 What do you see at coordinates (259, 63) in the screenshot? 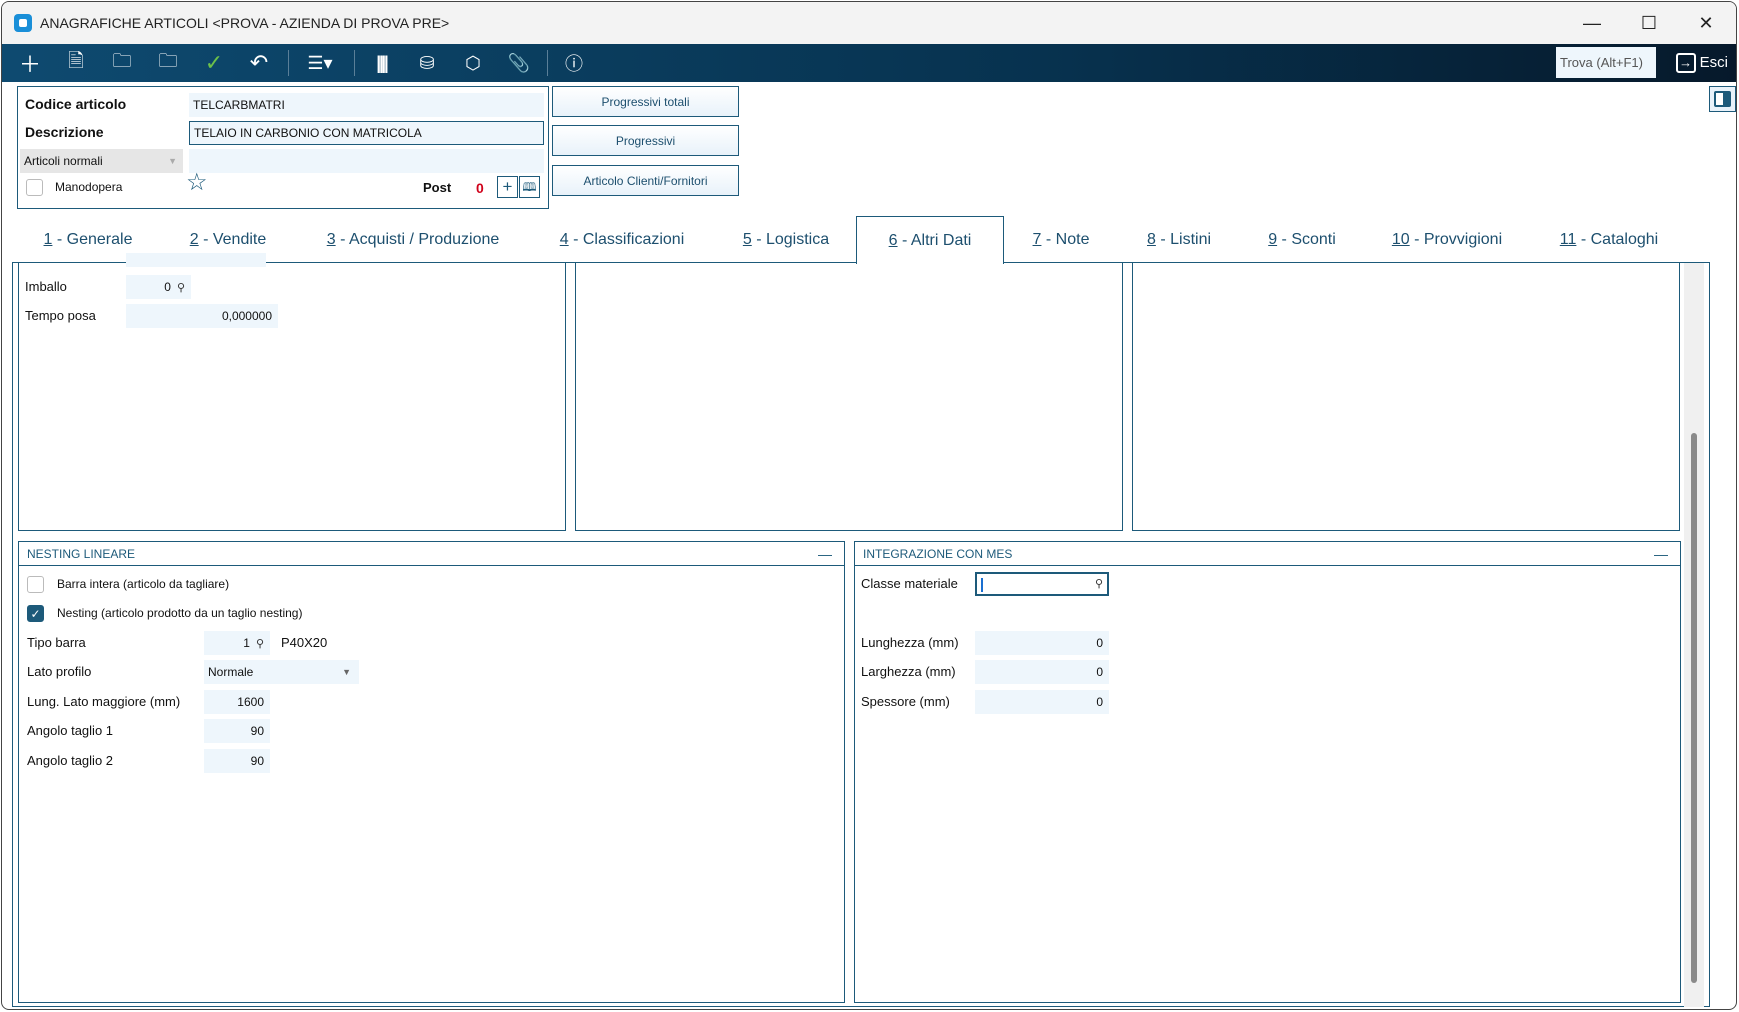
I see `undo-icon: ↶` at bounding box center [259, 63].